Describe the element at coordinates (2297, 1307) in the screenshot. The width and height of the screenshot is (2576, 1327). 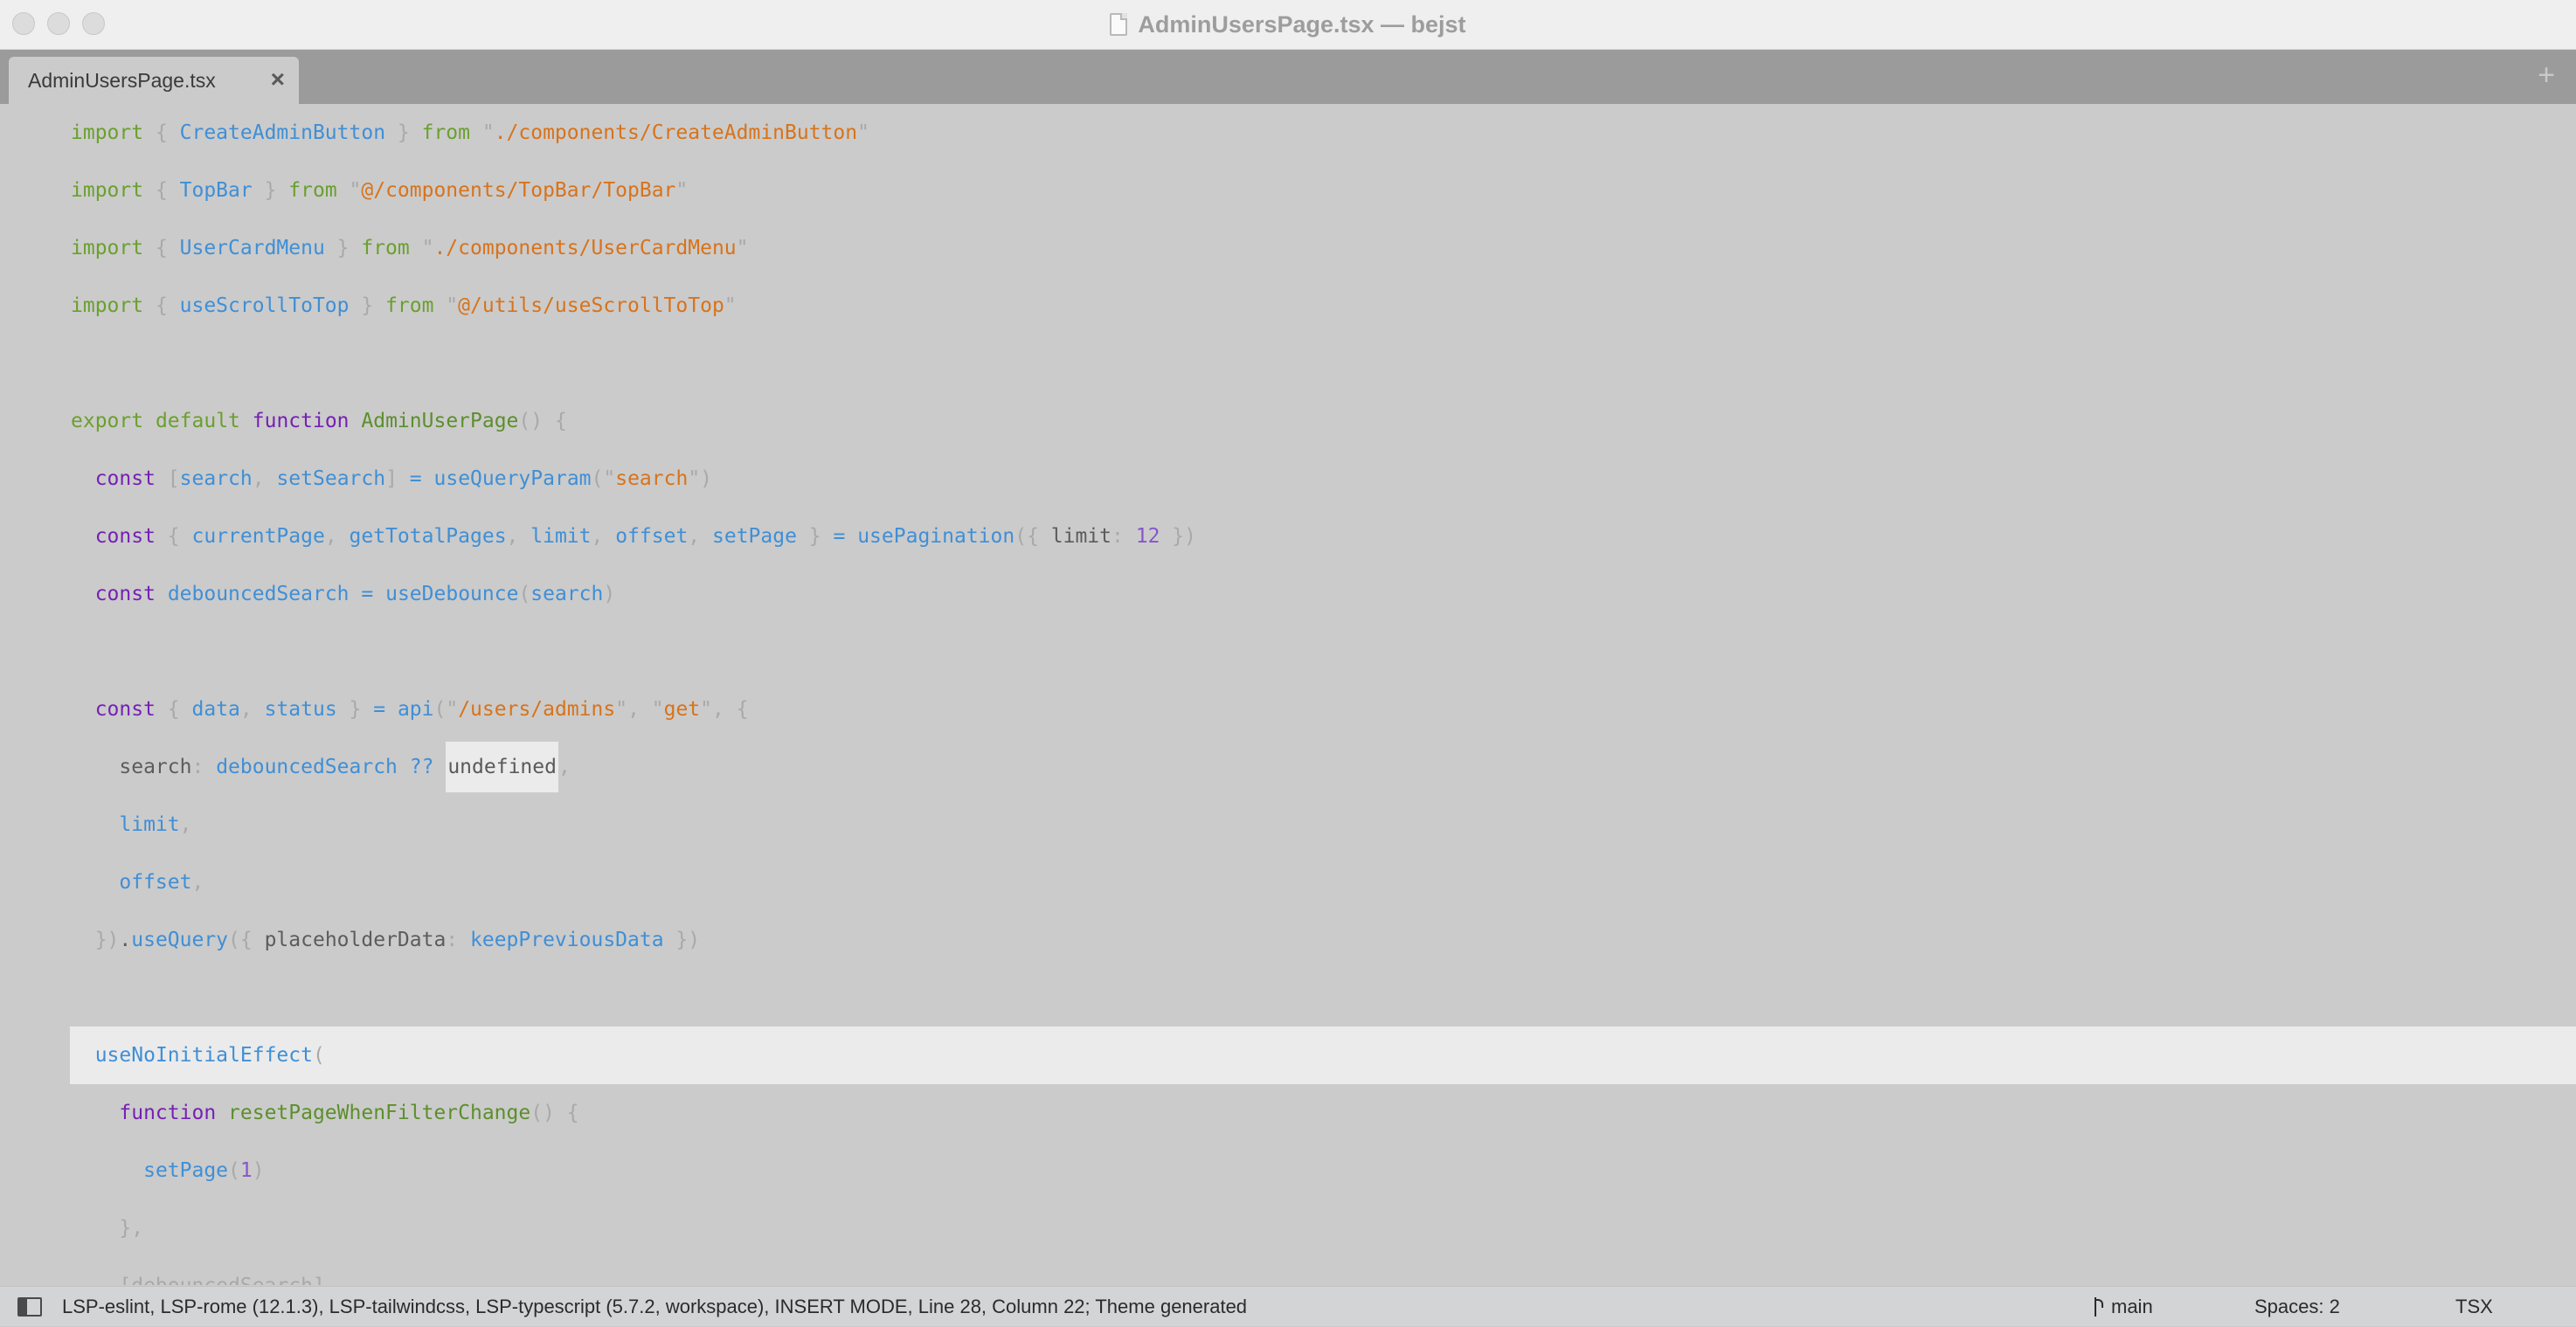
I see `indentation-setting: Spaces: 2` at that location.